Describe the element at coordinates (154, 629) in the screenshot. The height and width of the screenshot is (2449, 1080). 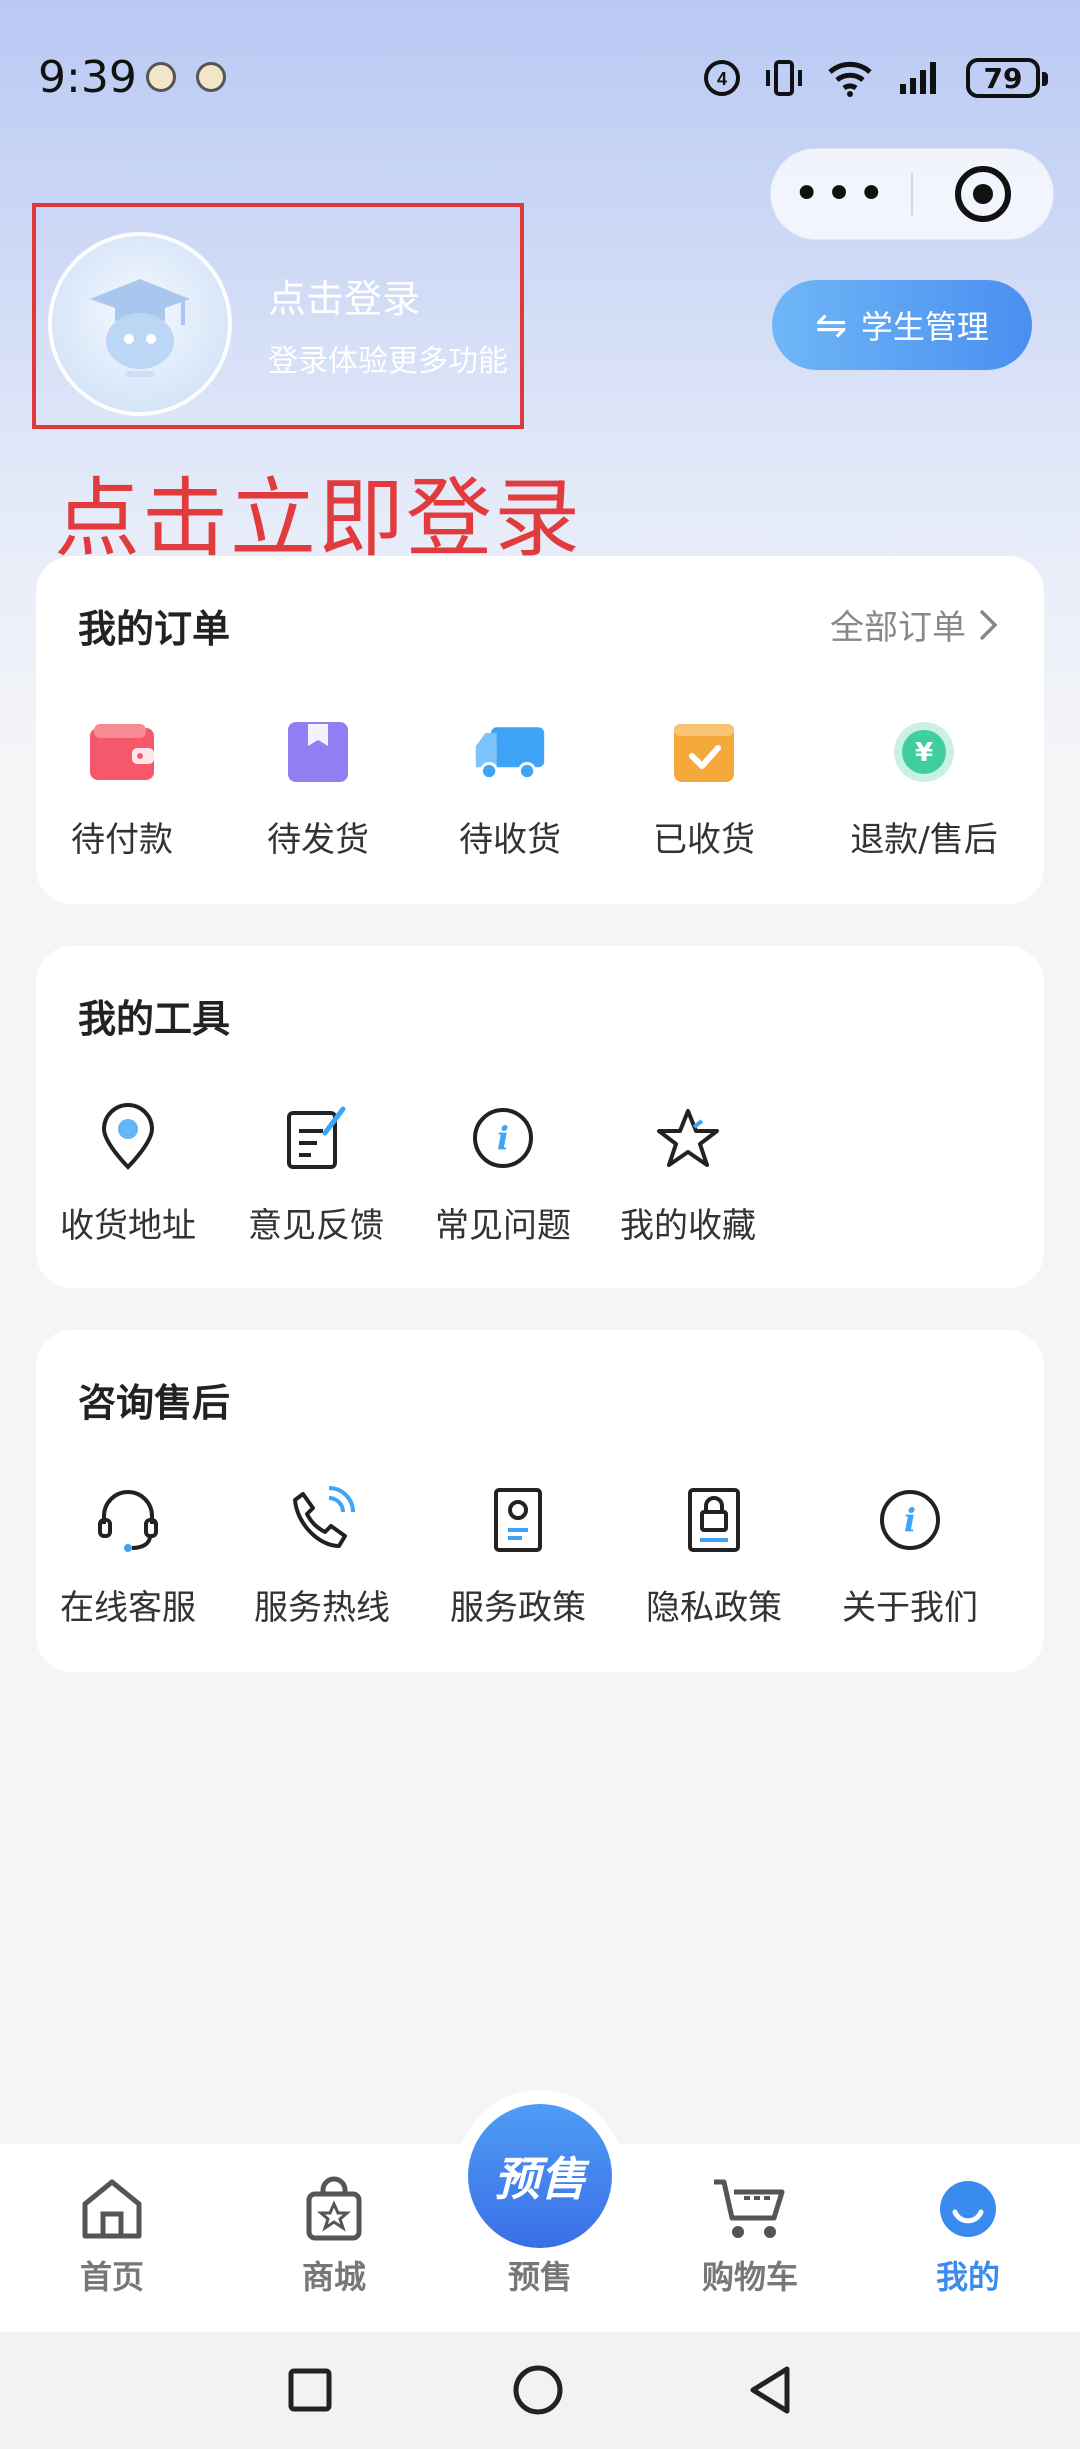
I see `orders-title: 我的订单` at that location.